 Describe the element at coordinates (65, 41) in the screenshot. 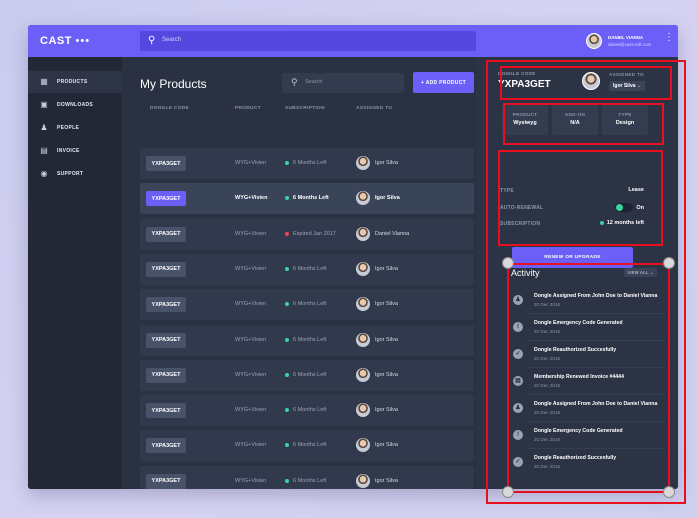

I see `logo: CAST •••` at that location.